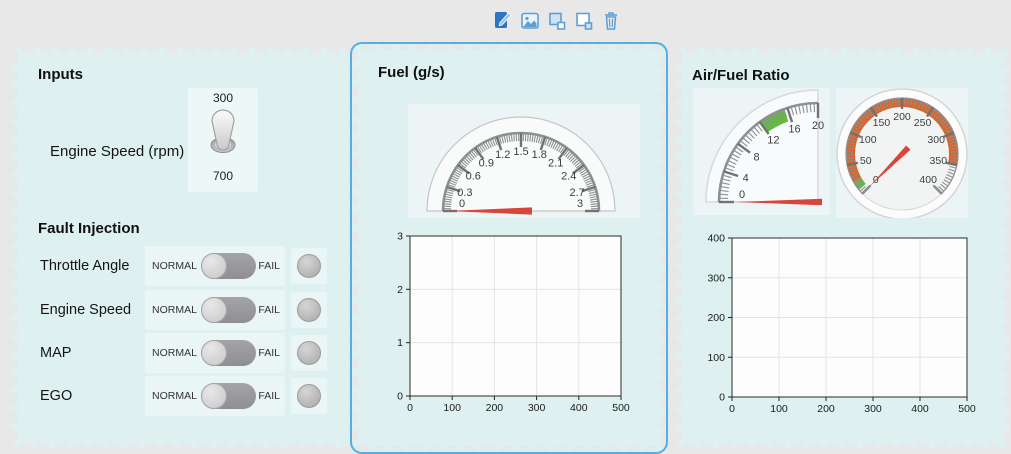 This screenshot has width=1011, height=454. I want to click on throttle-angle-switch: NORMAL FAIL, so click(215, 266).